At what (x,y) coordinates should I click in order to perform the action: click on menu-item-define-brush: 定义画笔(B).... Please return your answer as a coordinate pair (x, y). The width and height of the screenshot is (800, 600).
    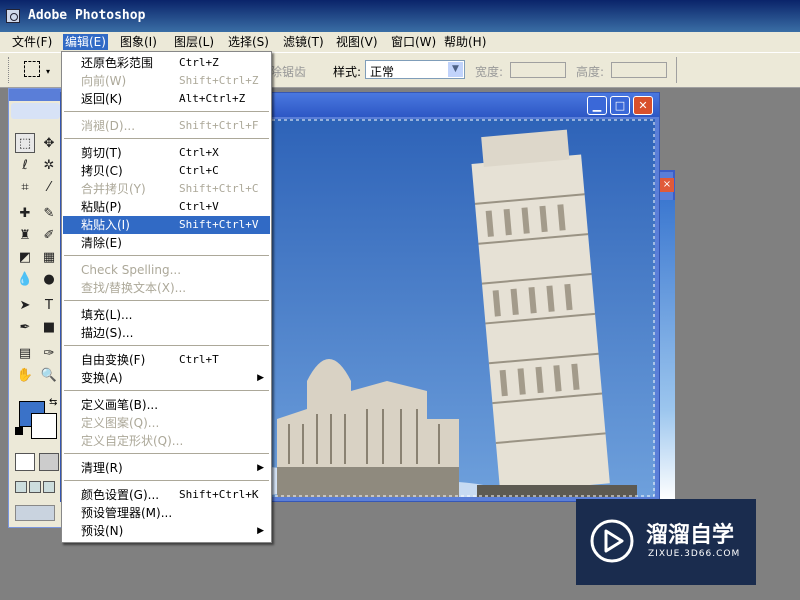
    Looking at the image, I should click on (166, 405).